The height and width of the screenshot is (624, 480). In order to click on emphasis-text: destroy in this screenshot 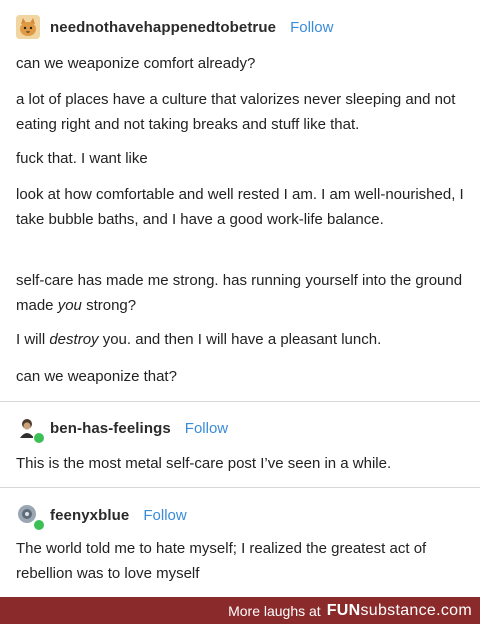, I will do `click(74, 339)`.